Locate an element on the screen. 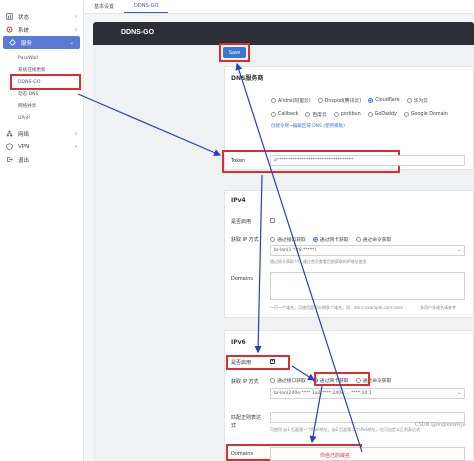  ipv4-domains-link: 多用户多域名请参考 is located at coordinates (438, 308).